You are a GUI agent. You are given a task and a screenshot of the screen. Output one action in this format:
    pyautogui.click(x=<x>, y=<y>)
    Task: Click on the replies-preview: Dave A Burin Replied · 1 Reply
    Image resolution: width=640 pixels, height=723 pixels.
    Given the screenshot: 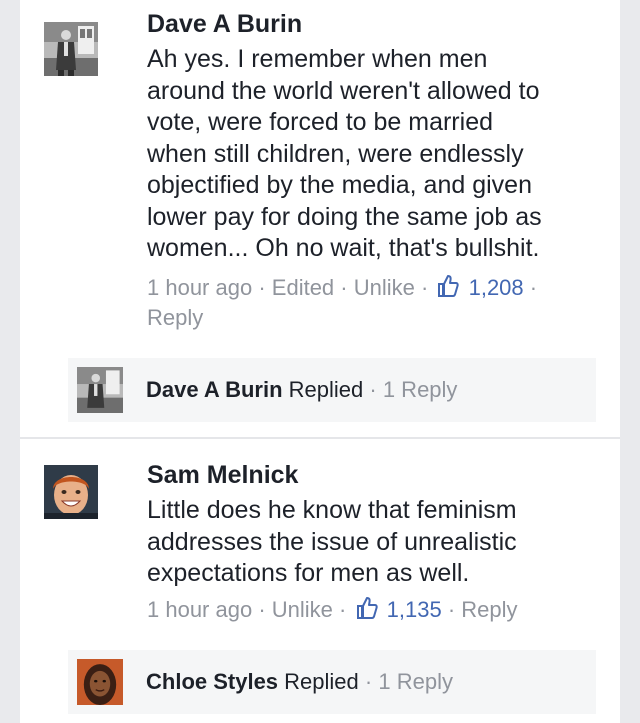 What is the action you would take?
    pyautogui.click(x=332, y=390)
    